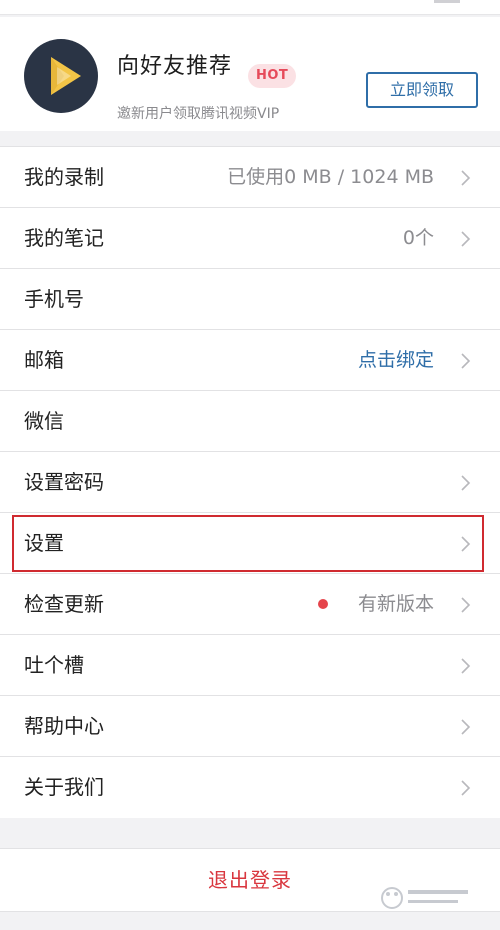 The height and width of the screenshot is (930, 500). What do you see at coordinates (250, 7) in the screenshot?
I see `top-strip` at bounding box center [250, 7].